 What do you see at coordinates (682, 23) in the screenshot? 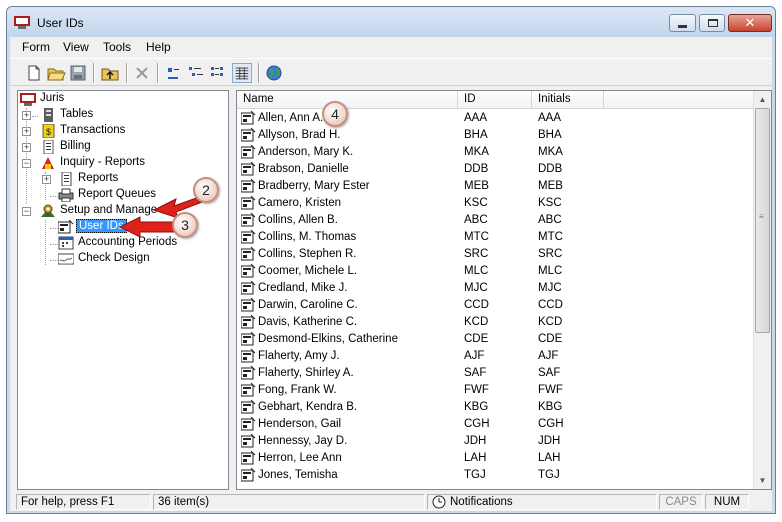
I see `minimize-button` at bounding box center [682, 23].